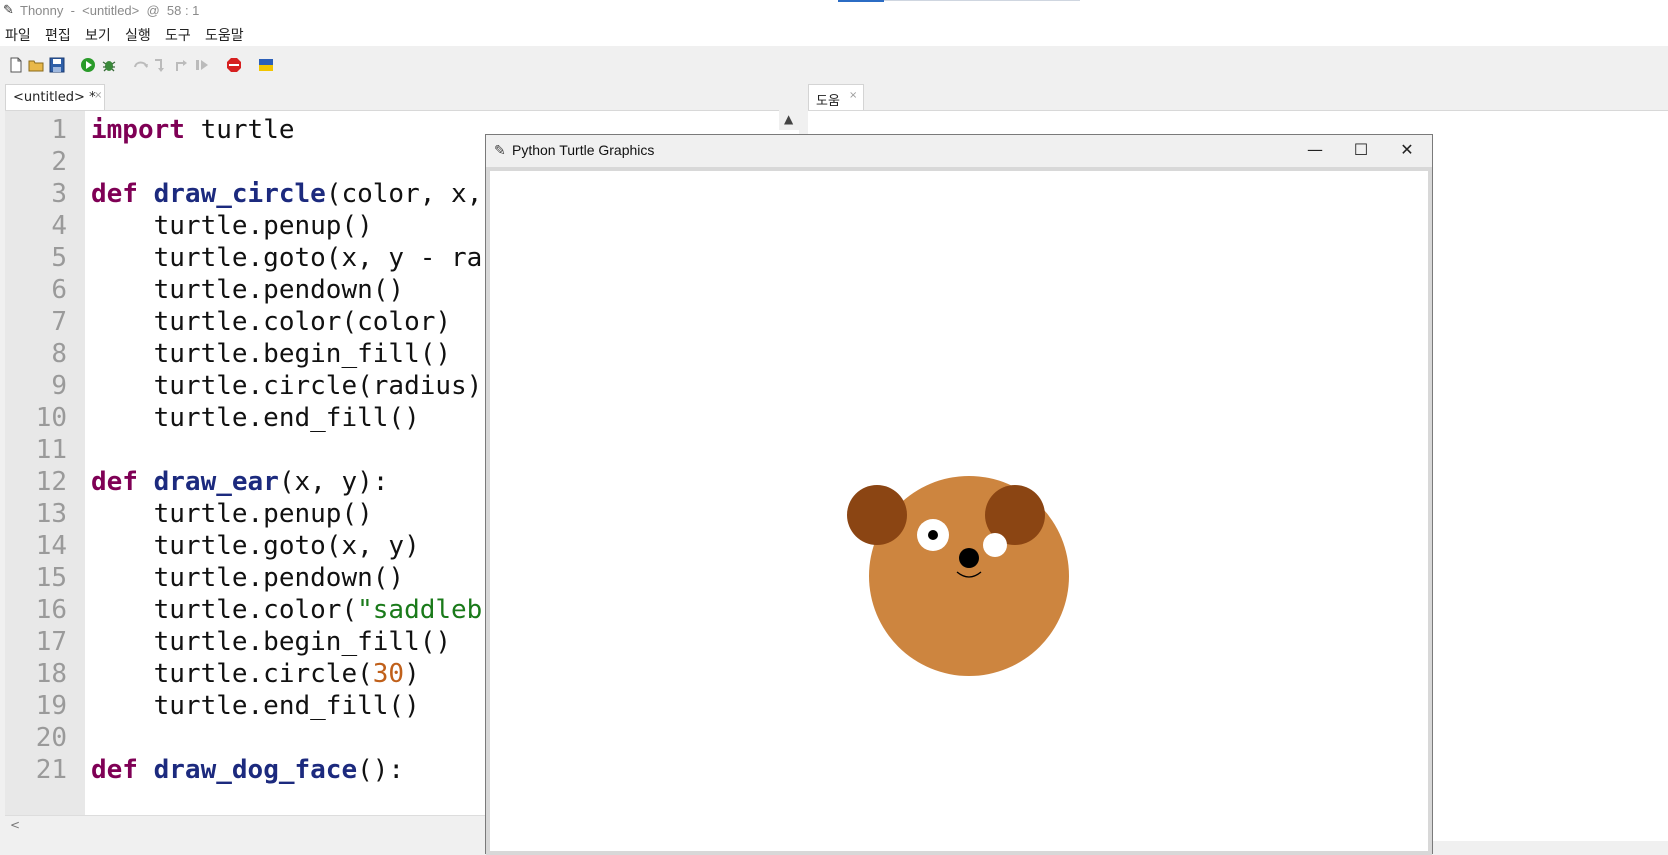 The image size is (1668, 855). I want to click on code-line-12: def draw_ear(x, y):, so click(239, 482).